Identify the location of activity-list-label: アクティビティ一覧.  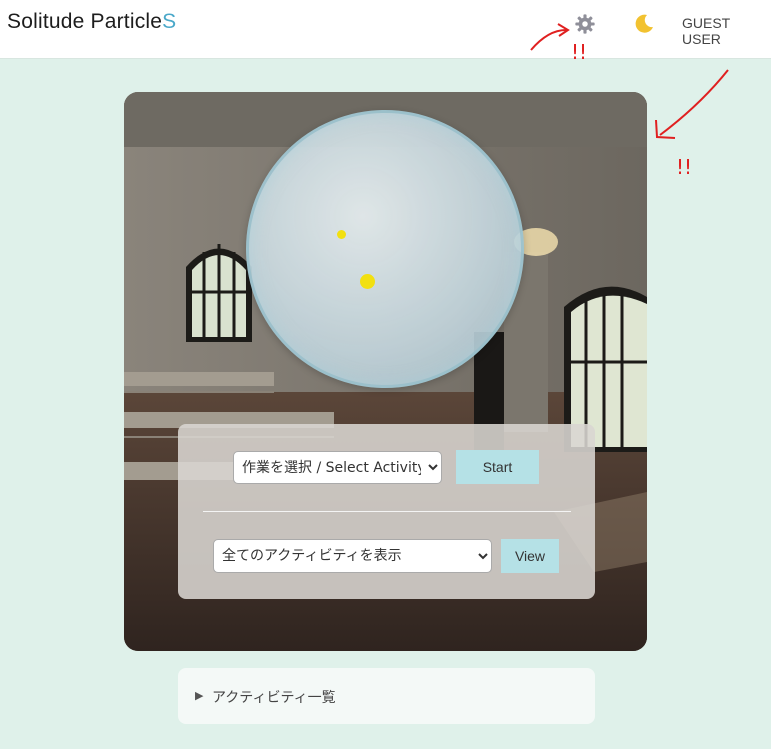
(274, 698).